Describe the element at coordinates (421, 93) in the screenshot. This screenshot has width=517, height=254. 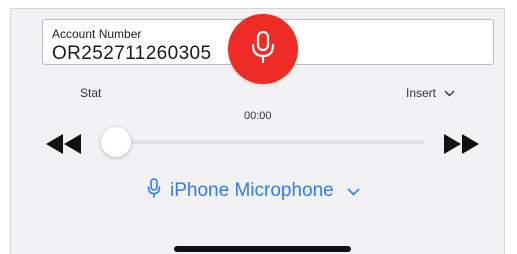
I see `insert-label: Insert` at that location.